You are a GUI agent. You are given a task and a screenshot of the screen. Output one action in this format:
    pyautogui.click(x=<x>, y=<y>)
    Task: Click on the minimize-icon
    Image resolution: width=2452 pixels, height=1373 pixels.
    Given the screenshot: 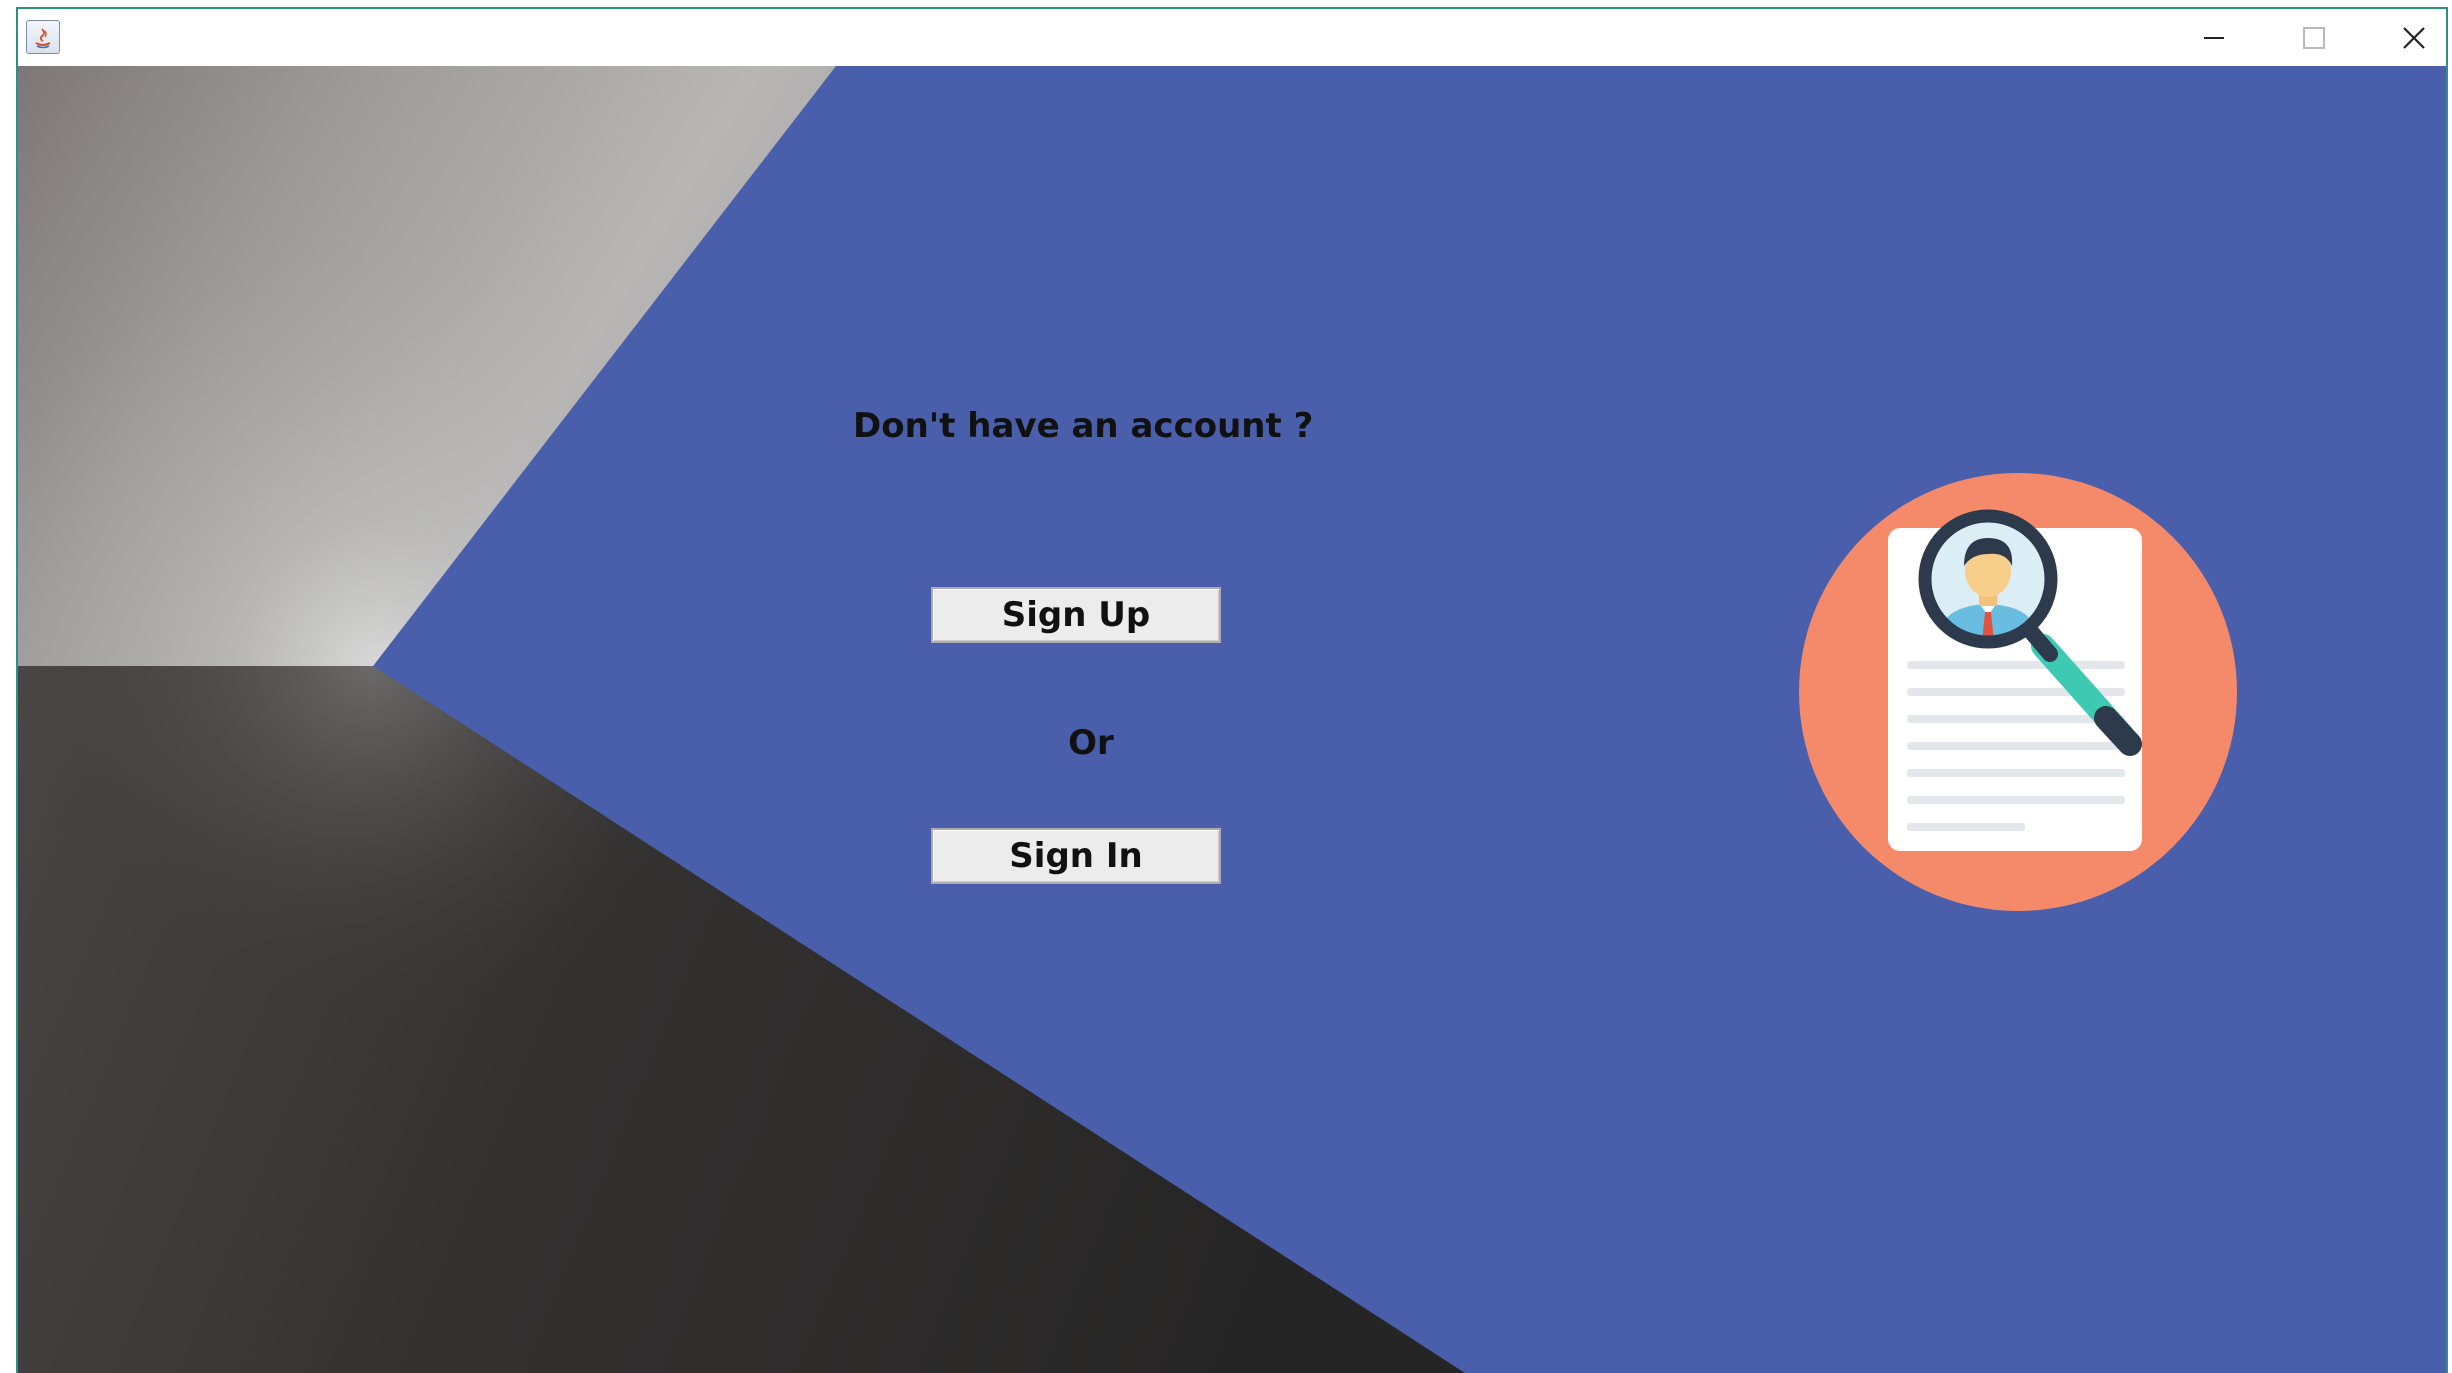 What is the action you would take?
    pyautogui.click(x=2214, y=38)
    